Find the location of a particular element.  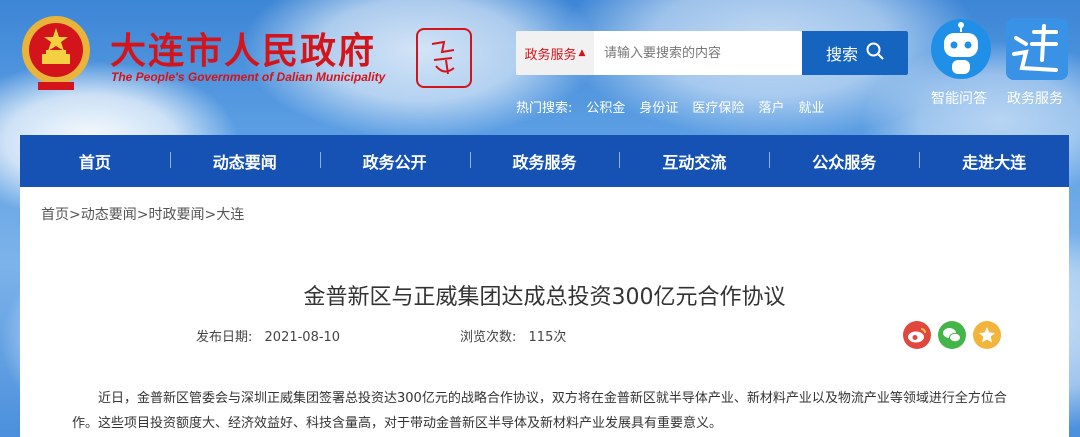

article-title: 金普新区与正威集团达成总投资300亿元合作协议 is located at coordinates (544, 297).